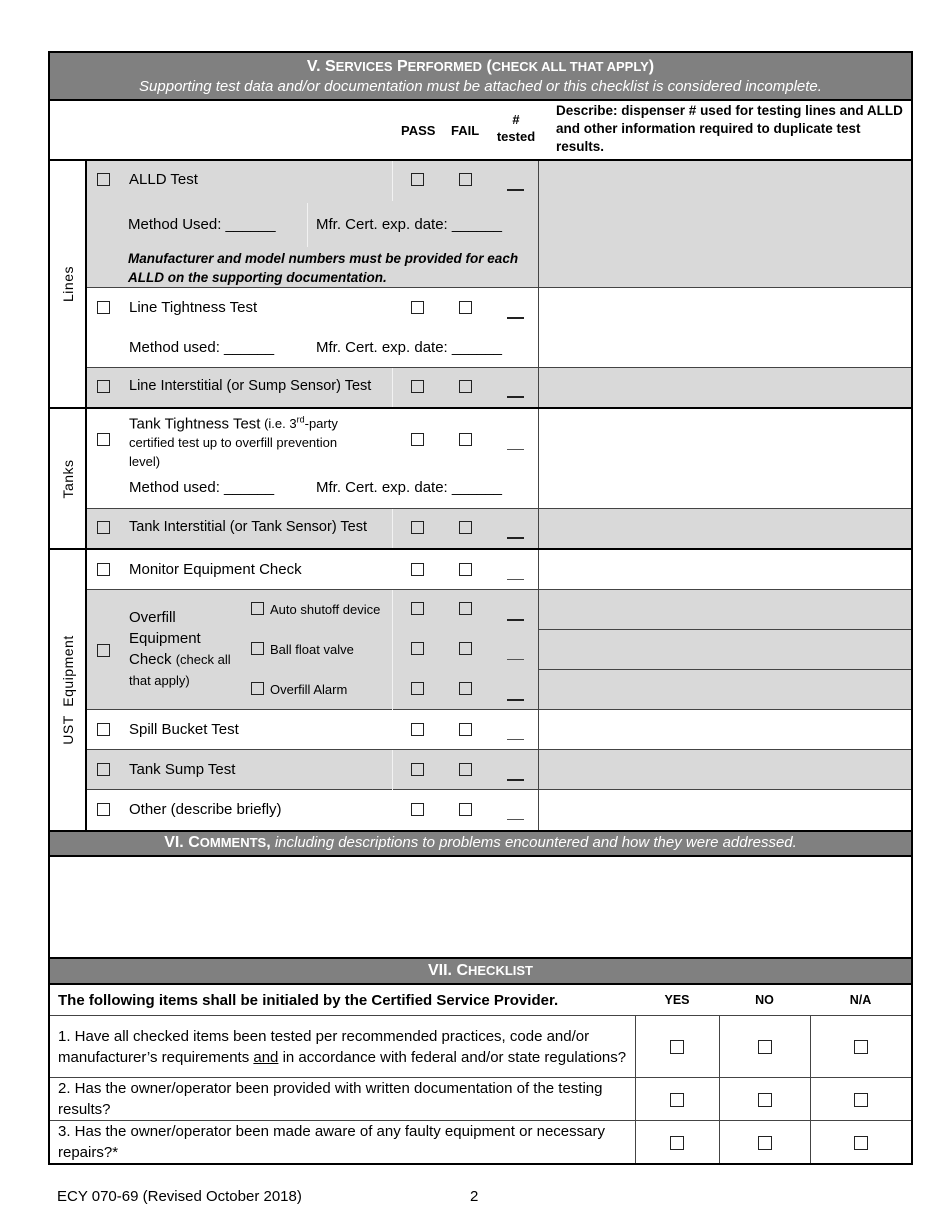 Image resolution: width=950 pixels, height=1230 pixels. Describe the element at coordinates (465, 729) in the screenshot. I see `spill-bucket-fail-checkbox` at that location.